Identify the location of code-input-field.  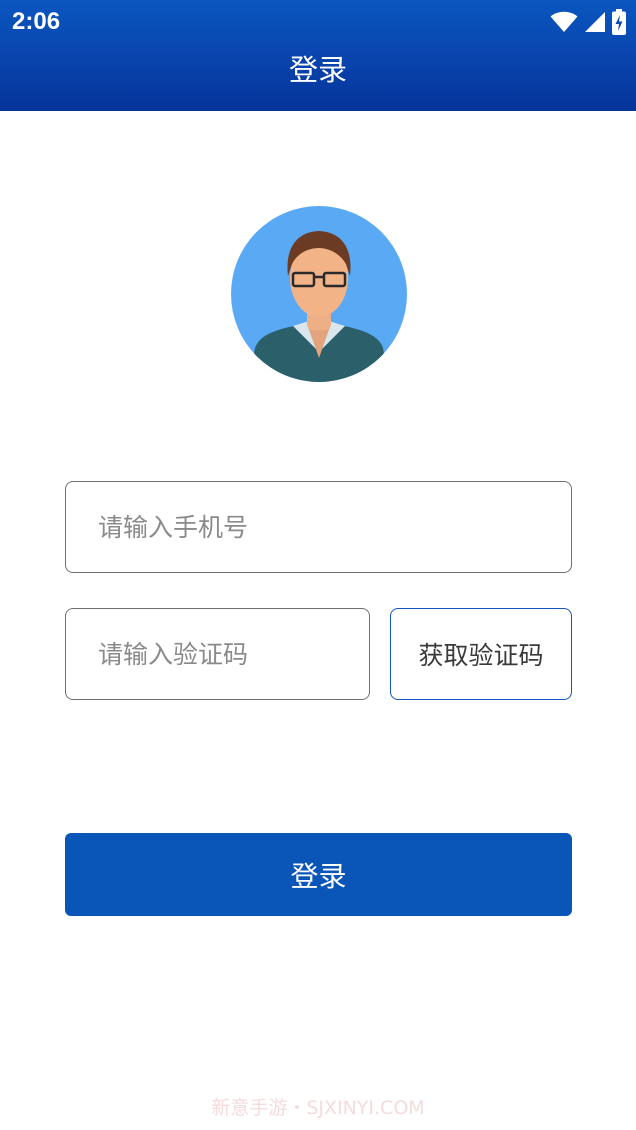
(217, 654).